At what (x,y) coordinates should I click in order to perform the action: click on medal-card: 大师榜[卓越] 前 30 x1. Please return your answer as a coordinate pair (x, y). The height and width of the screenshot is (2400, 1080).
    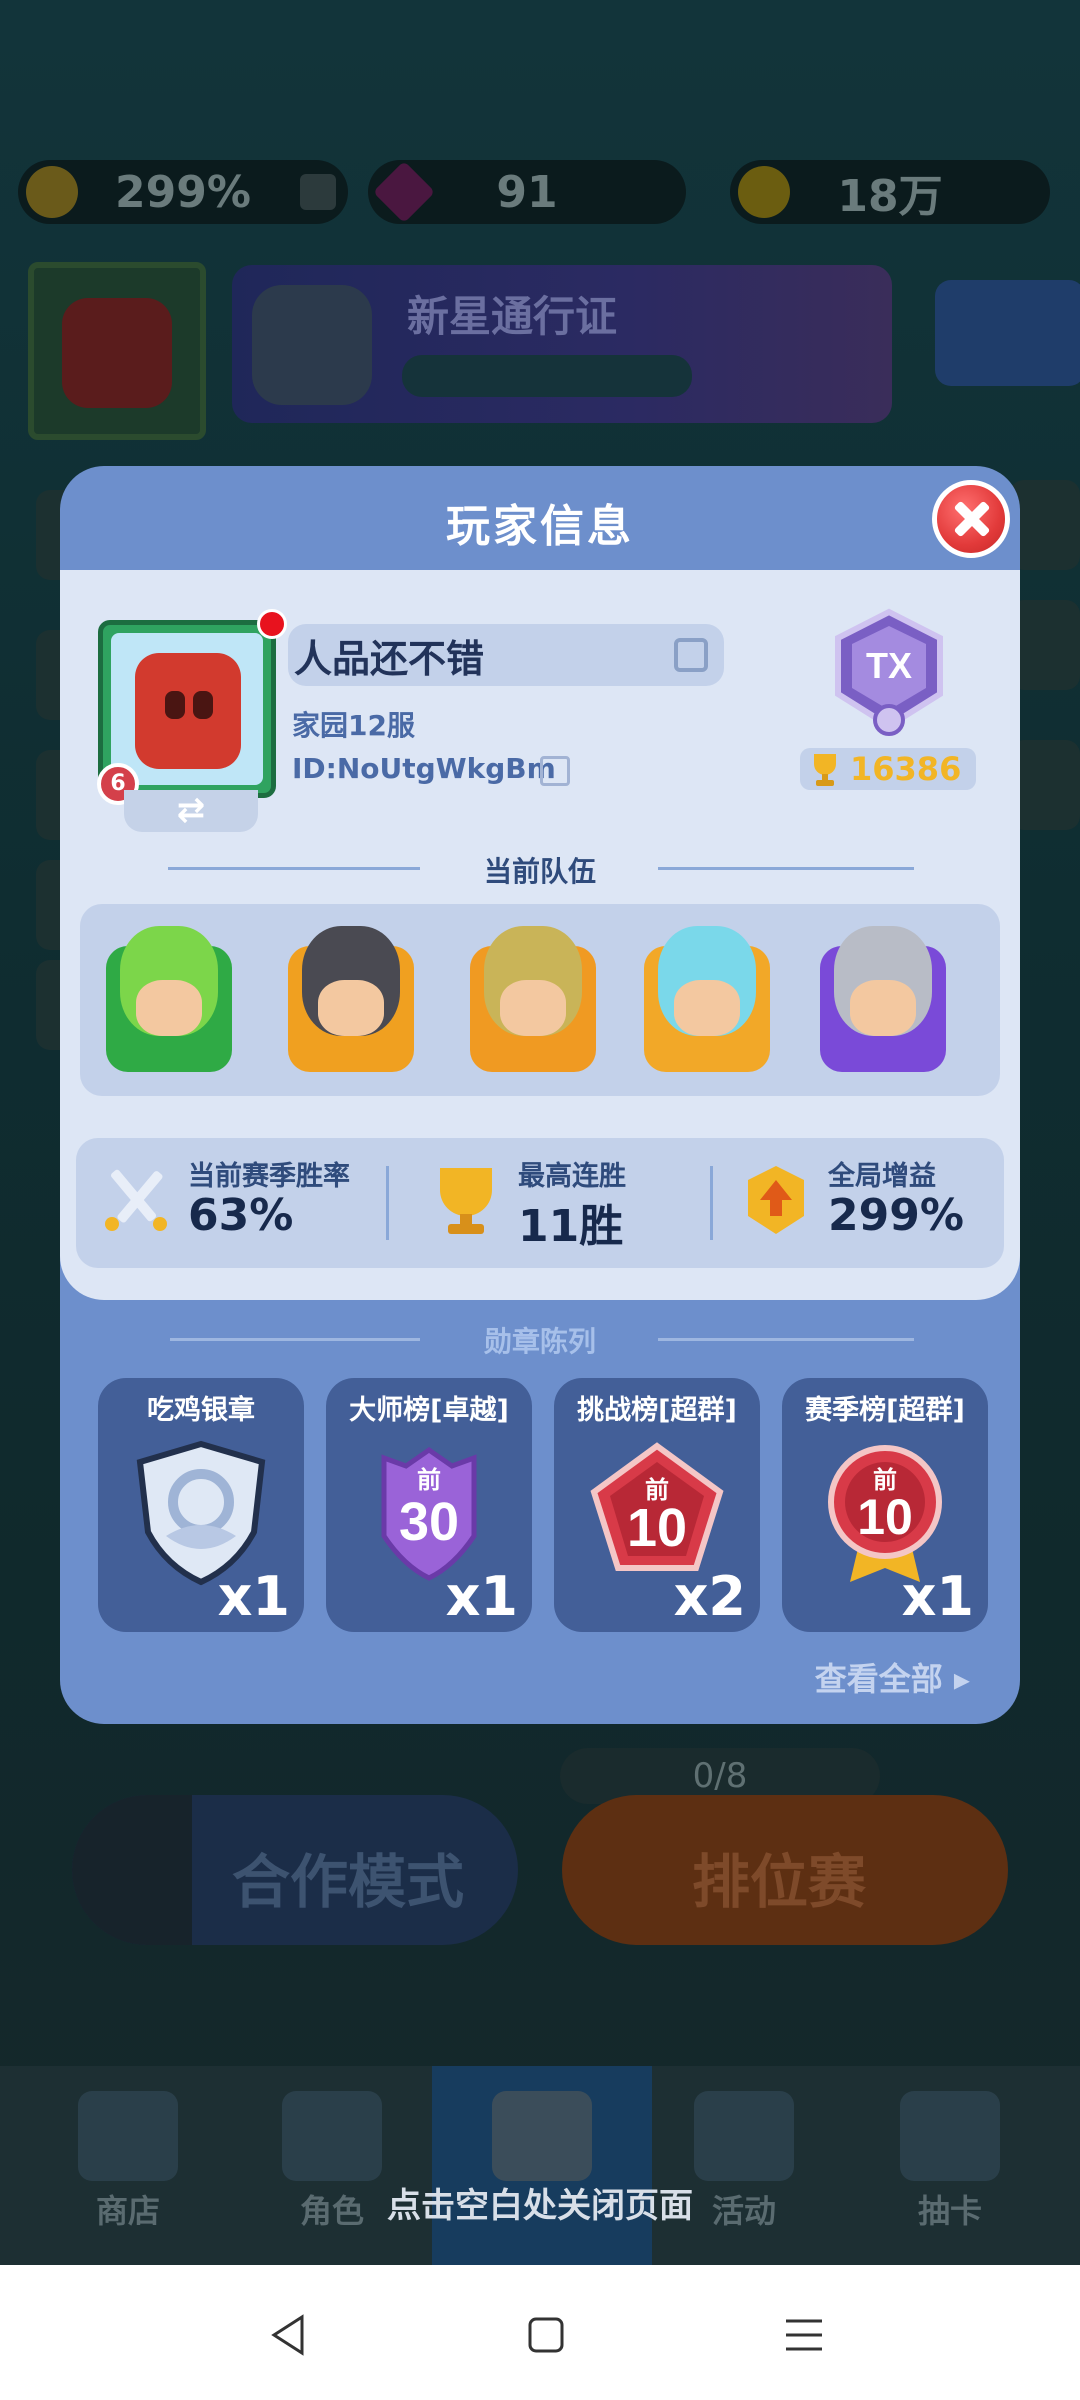
    Looking at the image, I should click on (429, 1505).